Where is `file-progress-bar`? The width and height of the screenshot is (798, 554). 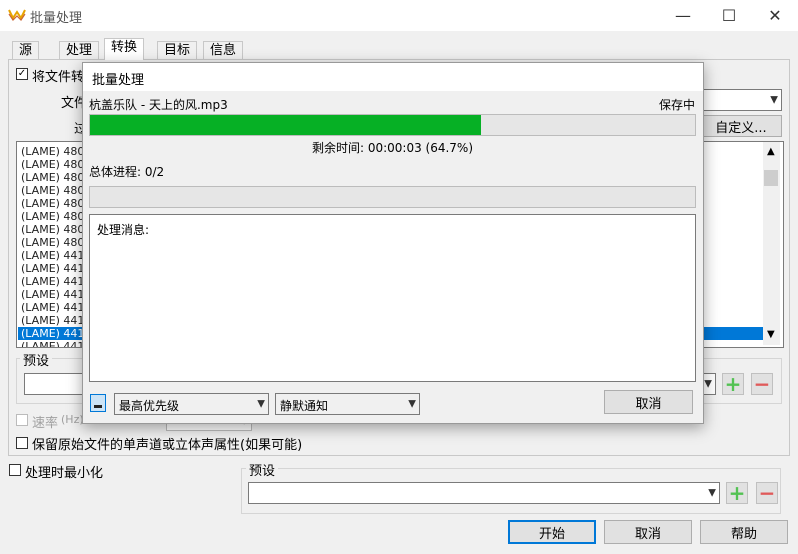 file-progress-bar is located at coordinates (392, 125).